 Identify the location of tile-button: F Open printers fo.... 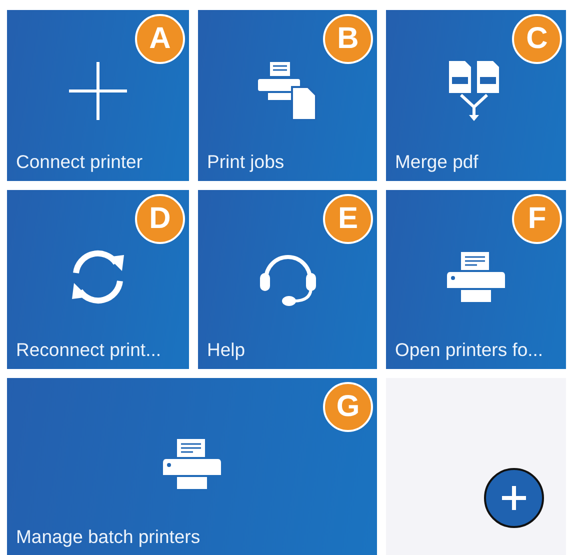
(476, 279).